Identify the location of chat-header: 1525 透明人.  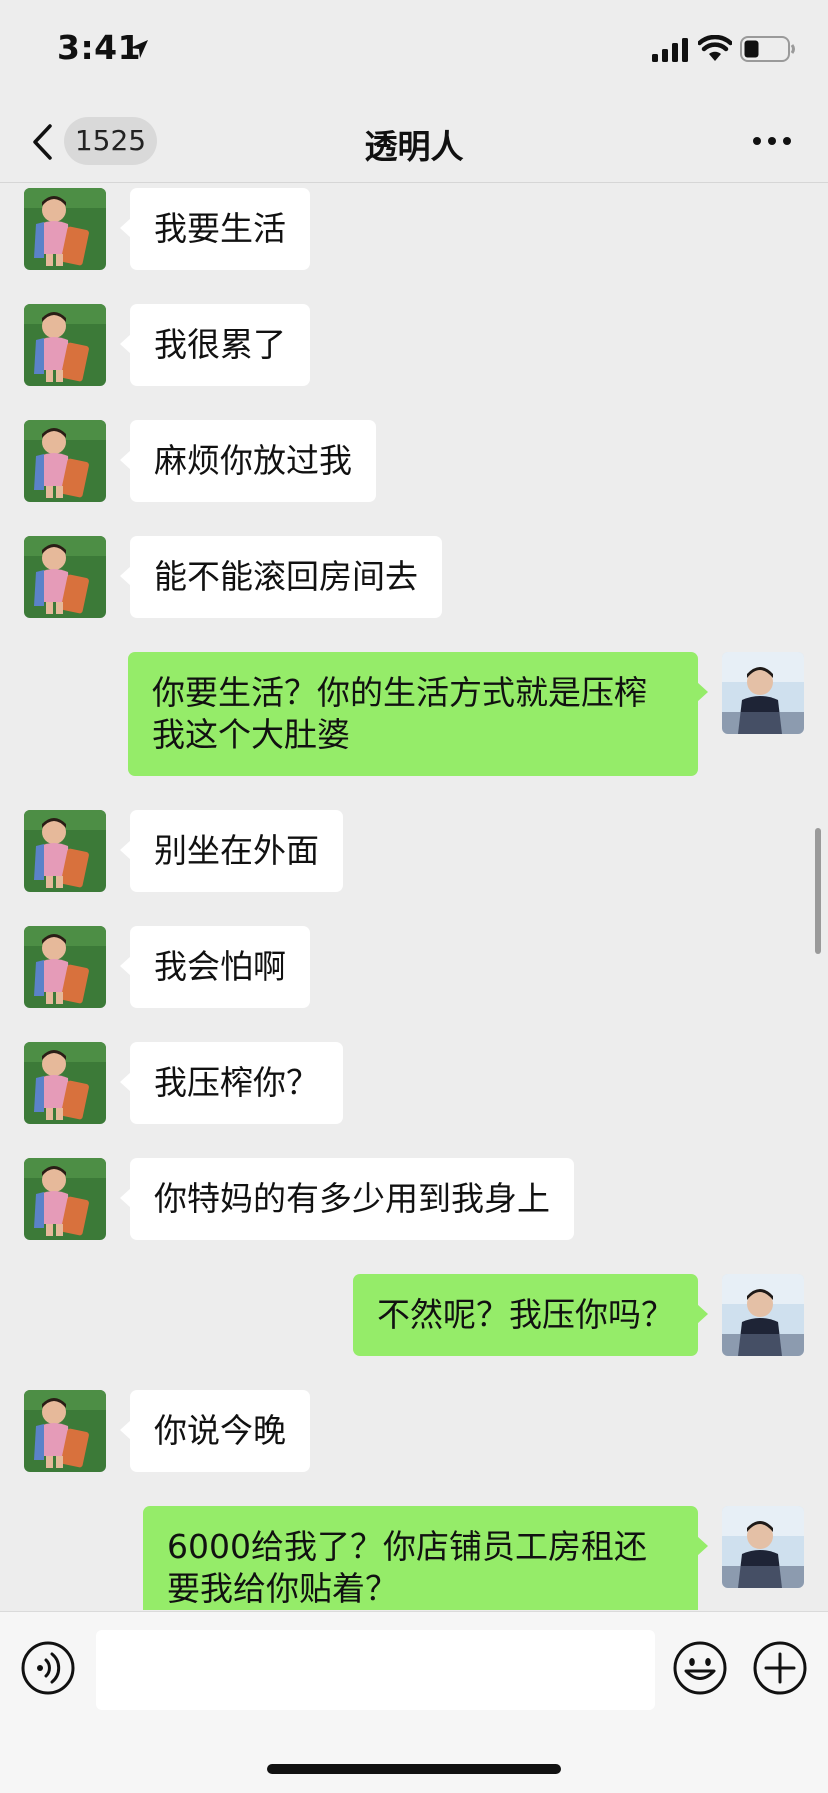
(414, 141).